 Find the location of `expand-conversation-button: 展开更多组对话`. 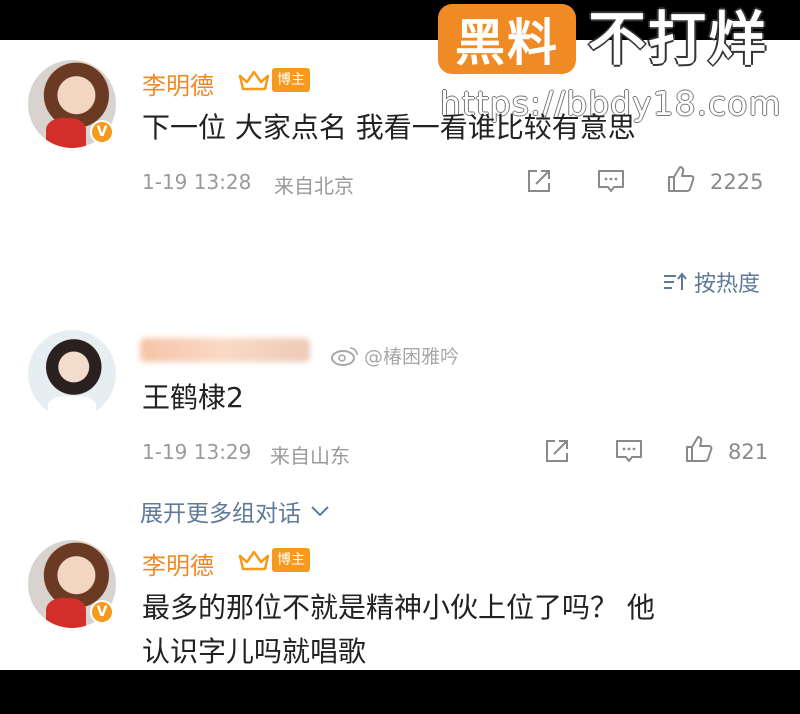

expand-conversation-button: 展开更多组对话 is located at coordinates (235, 511).